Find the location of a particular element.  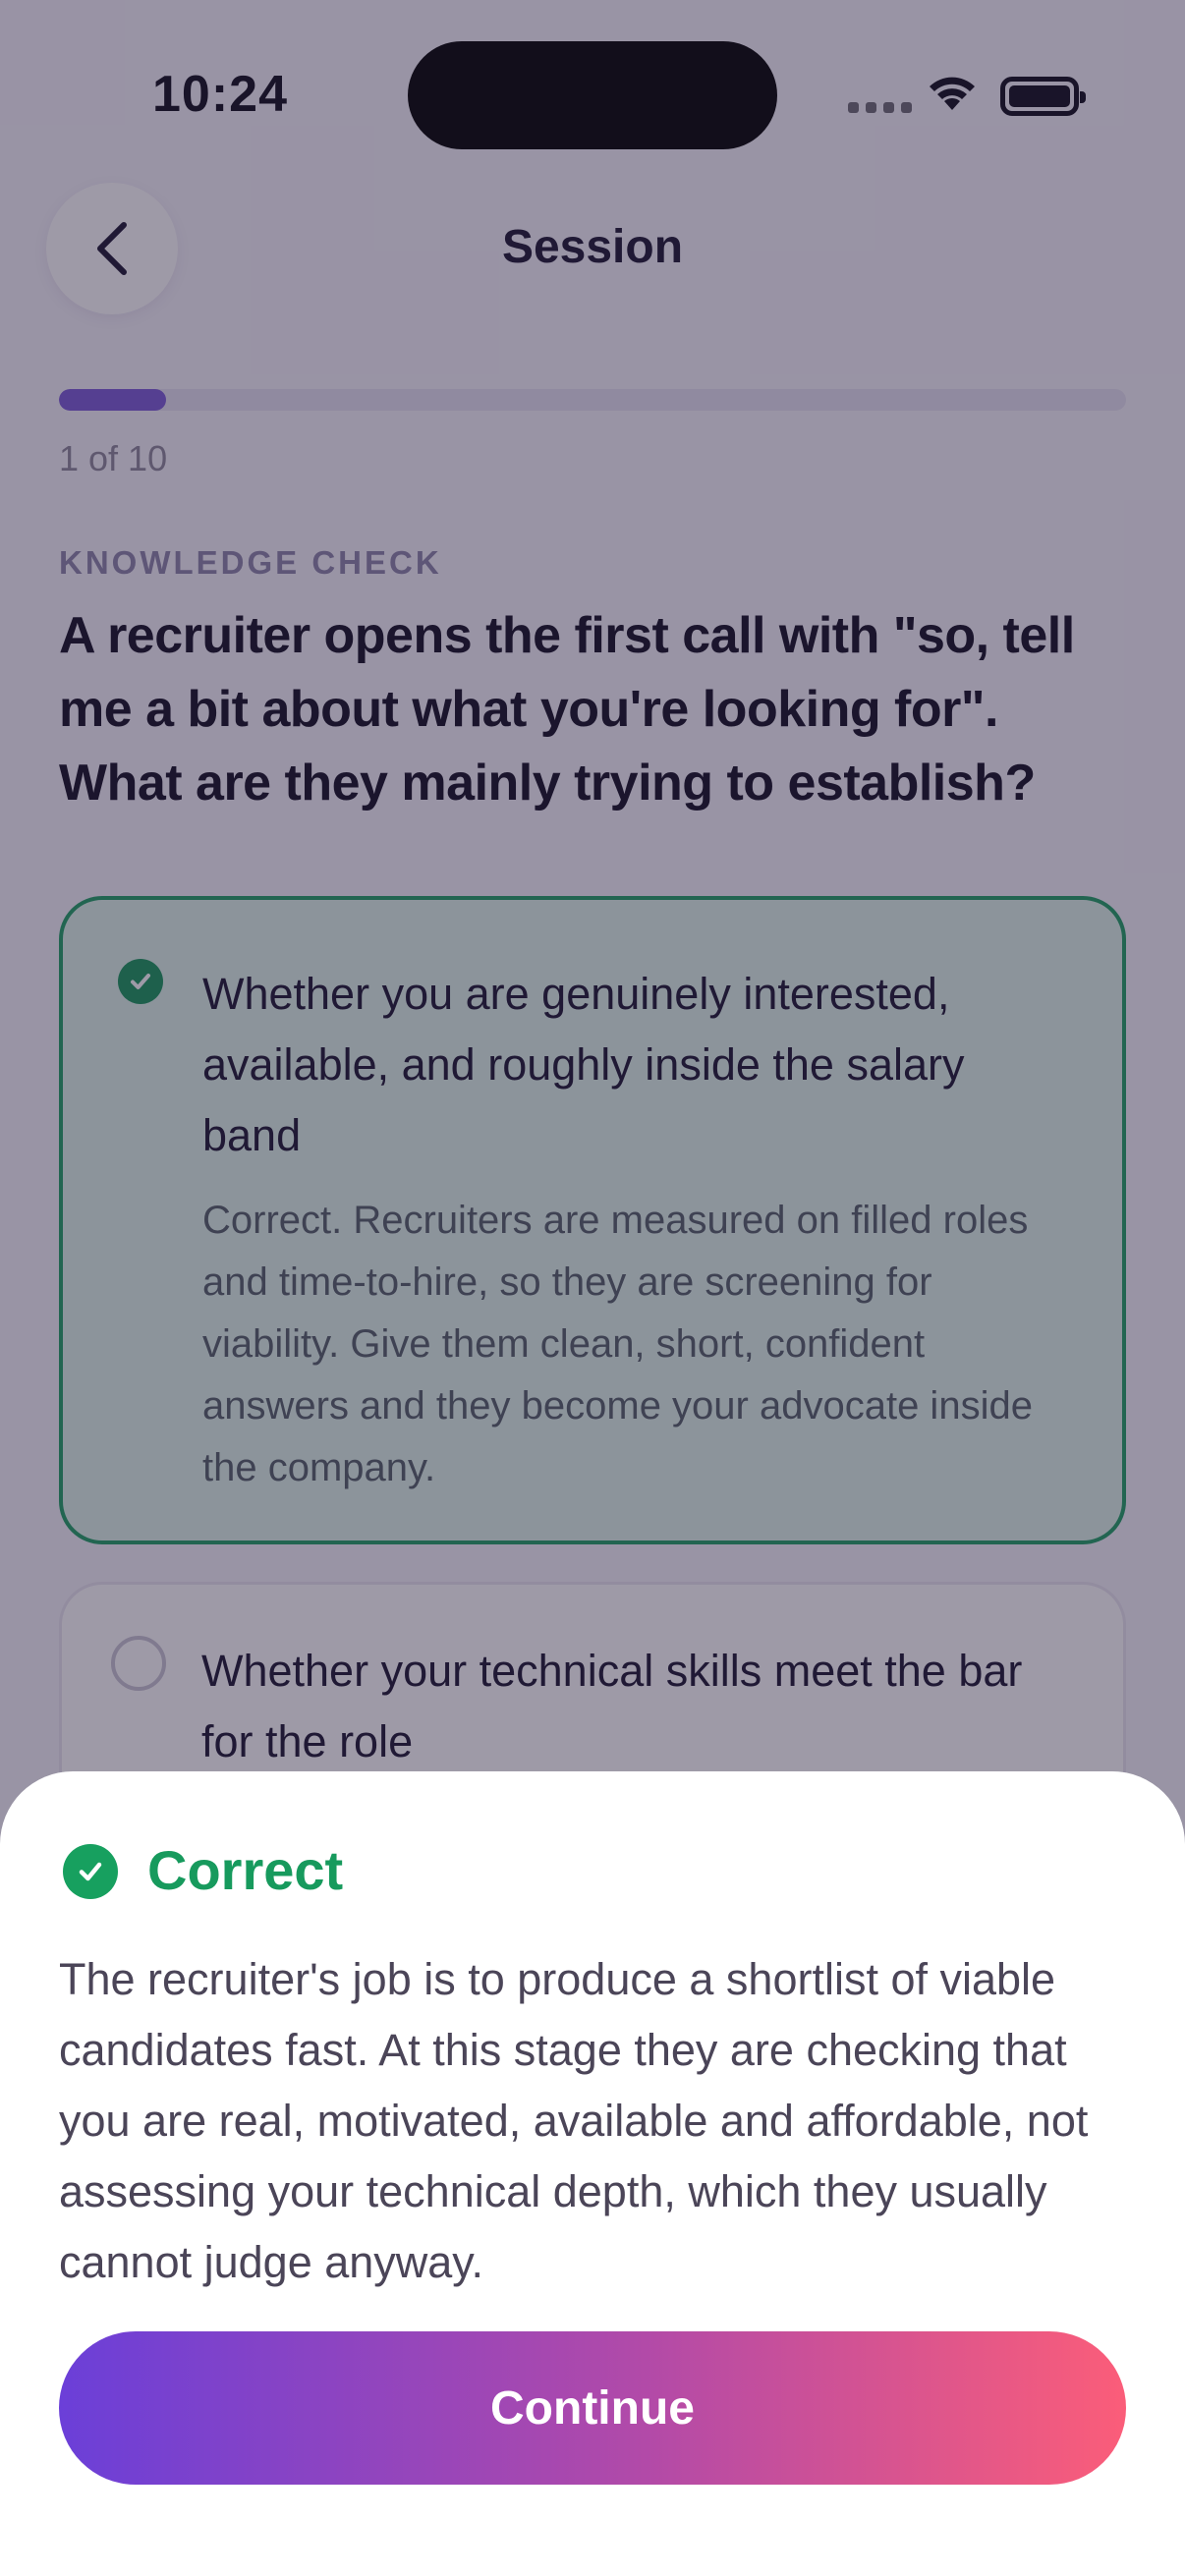

feedback-title: Correct is located at coordinates (246, 1870).